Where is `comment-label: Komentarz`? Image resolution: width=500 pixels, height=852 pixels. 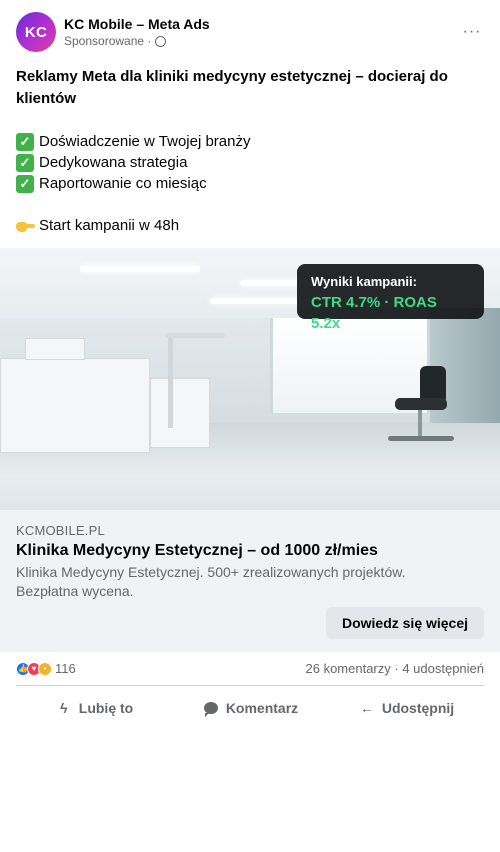 comment-label: Komentarz is located at coordinates (262, 708).